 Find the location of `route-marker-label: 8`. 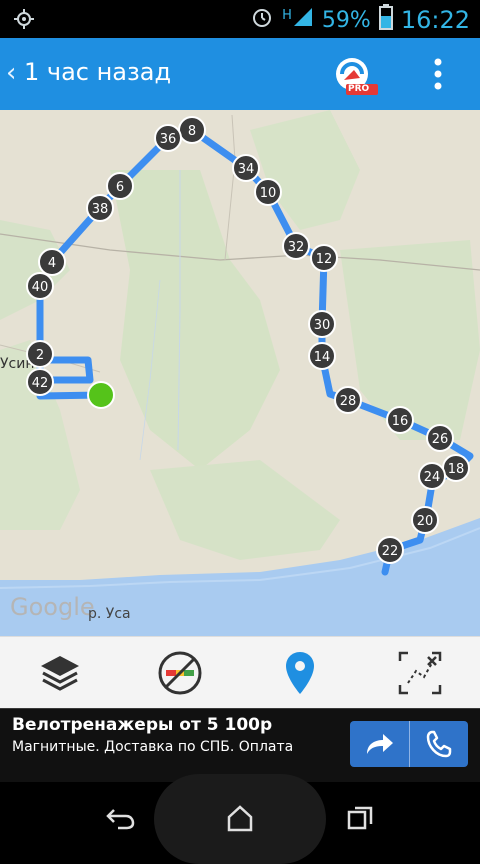

route-marker-label: 8 is located at coordinates (192, 131).